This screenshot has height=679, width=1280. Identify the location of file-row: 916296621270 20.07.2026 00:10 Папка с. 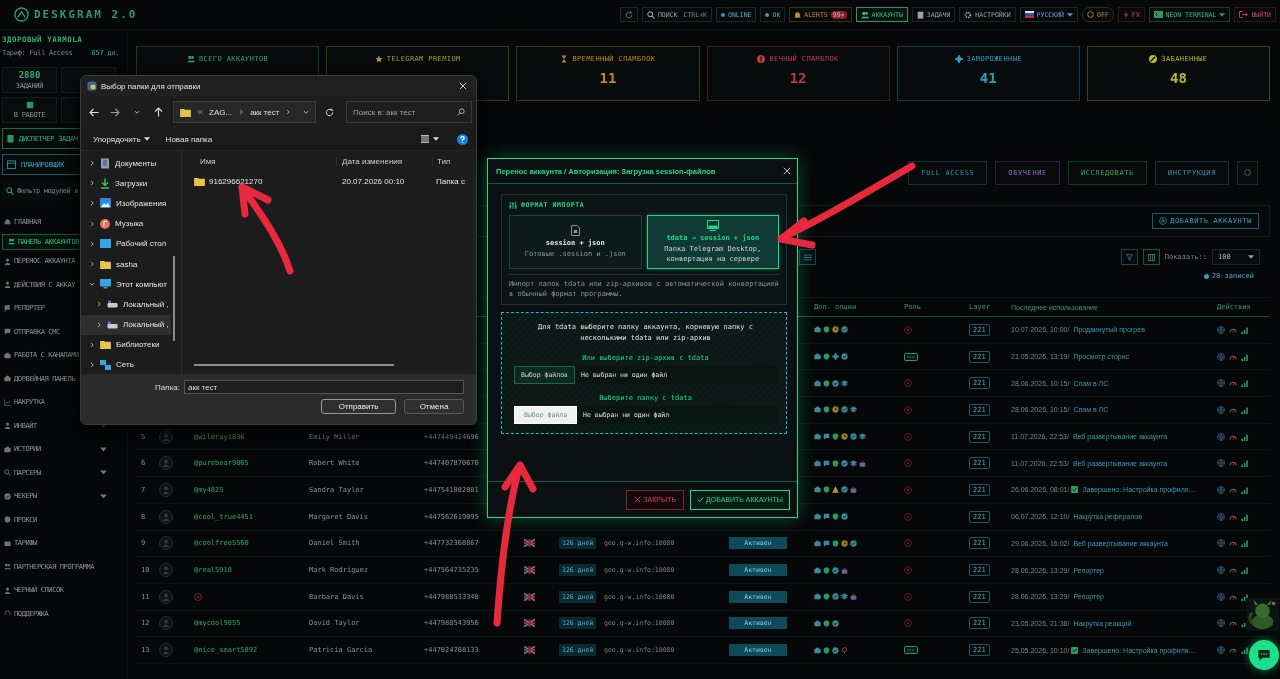
(329, 181).